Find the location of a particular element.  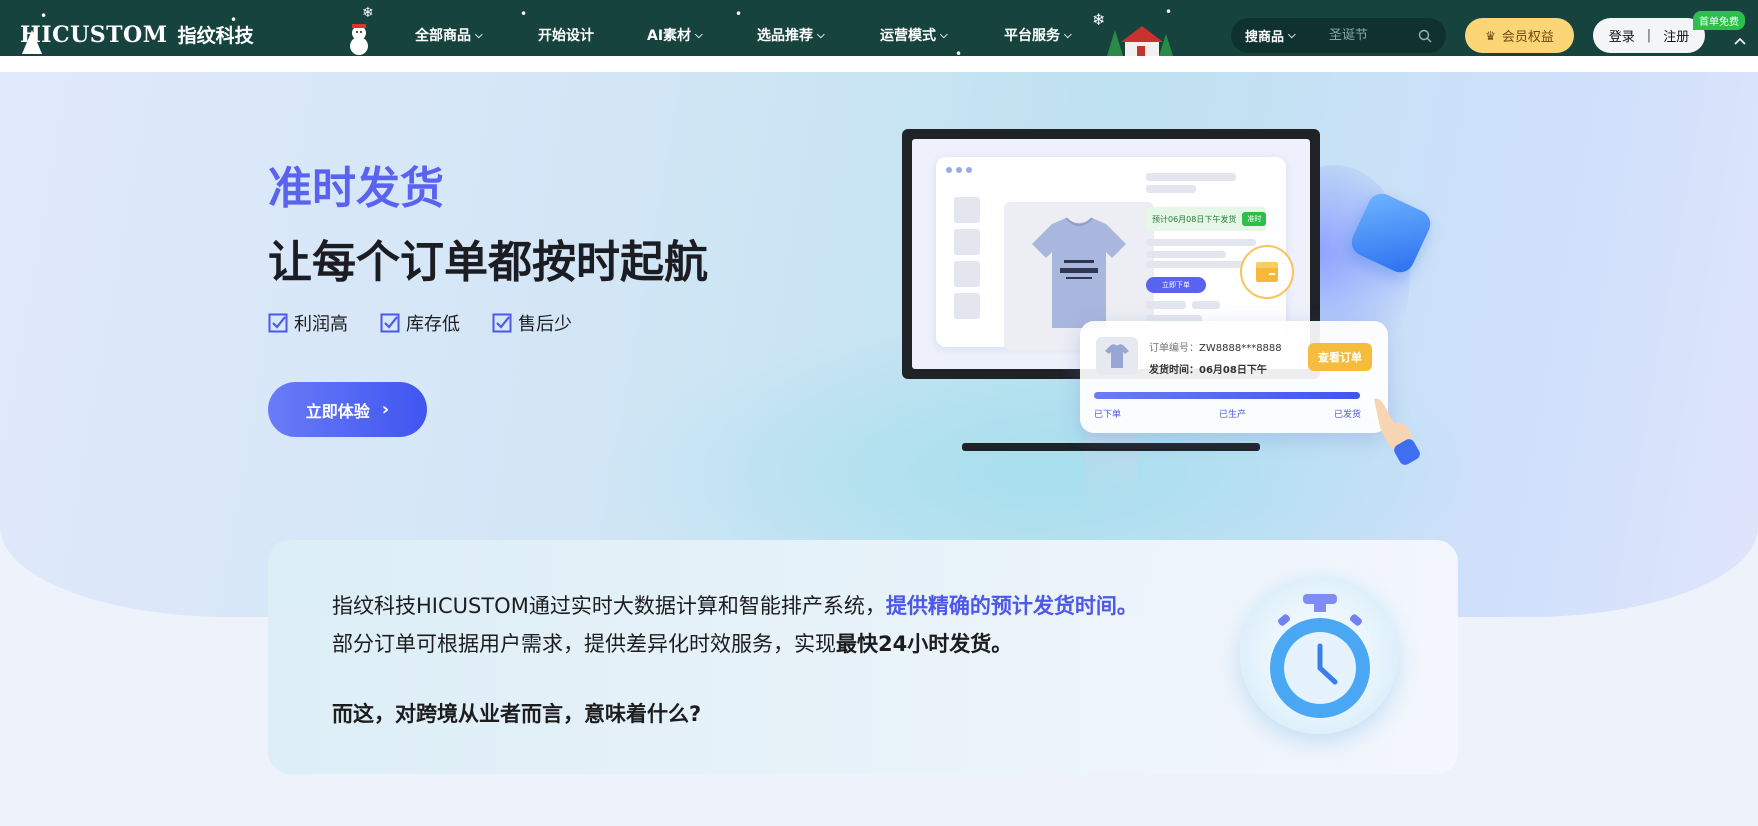

eta-tag: 准时 is located at coordinates (1254, 219).